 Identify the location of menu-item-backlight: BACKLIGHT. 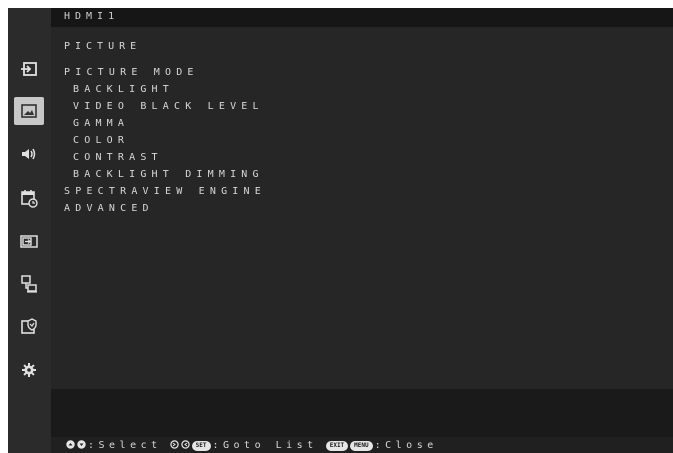
(123, 90).